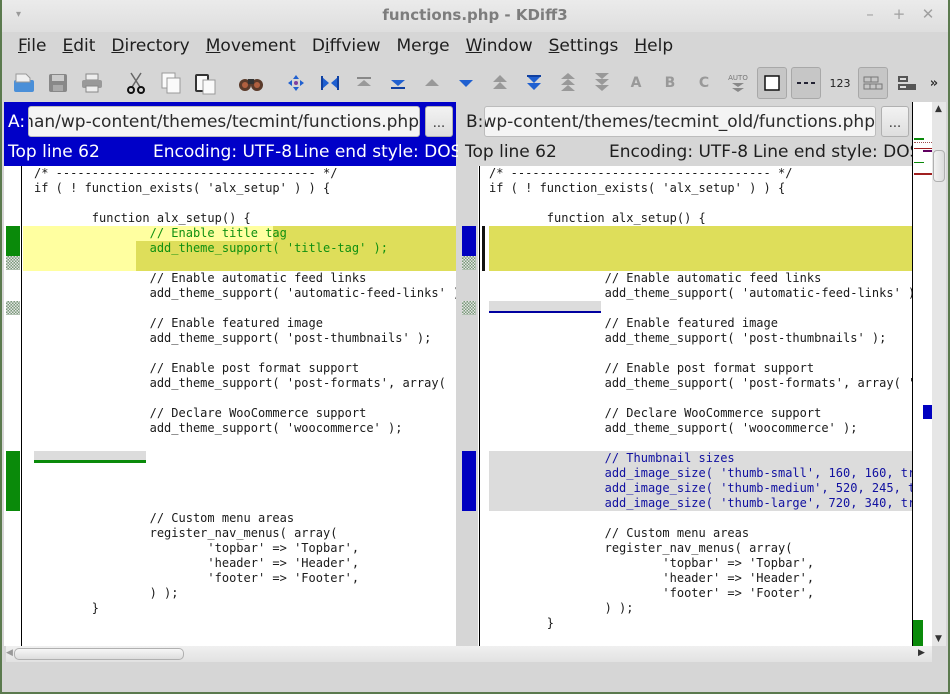  I want to click on scroll-down-icon: ▼, so click(938, 639).